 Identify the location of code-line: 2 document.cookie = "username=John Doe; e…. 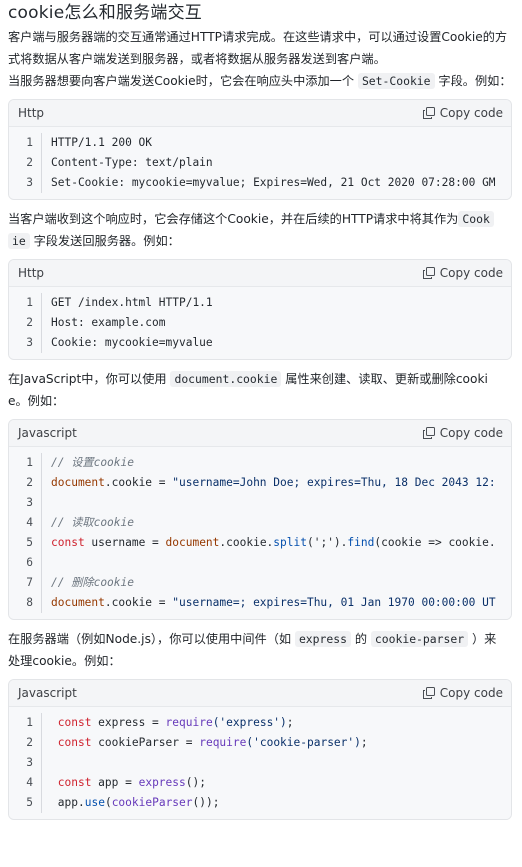
(260, 483).